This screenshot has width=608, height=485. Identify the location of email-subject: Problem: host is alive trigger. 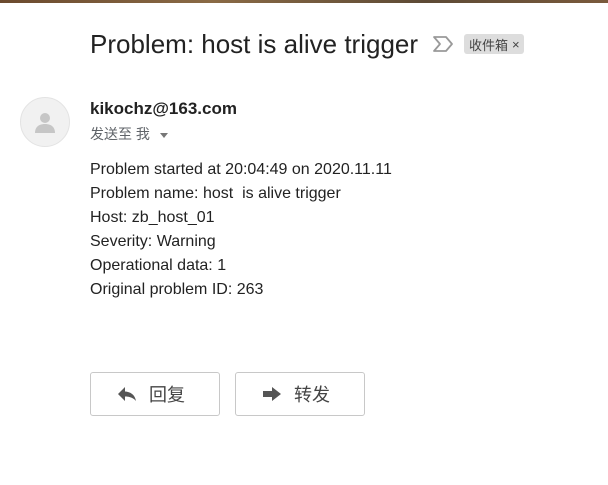
(254, 44).